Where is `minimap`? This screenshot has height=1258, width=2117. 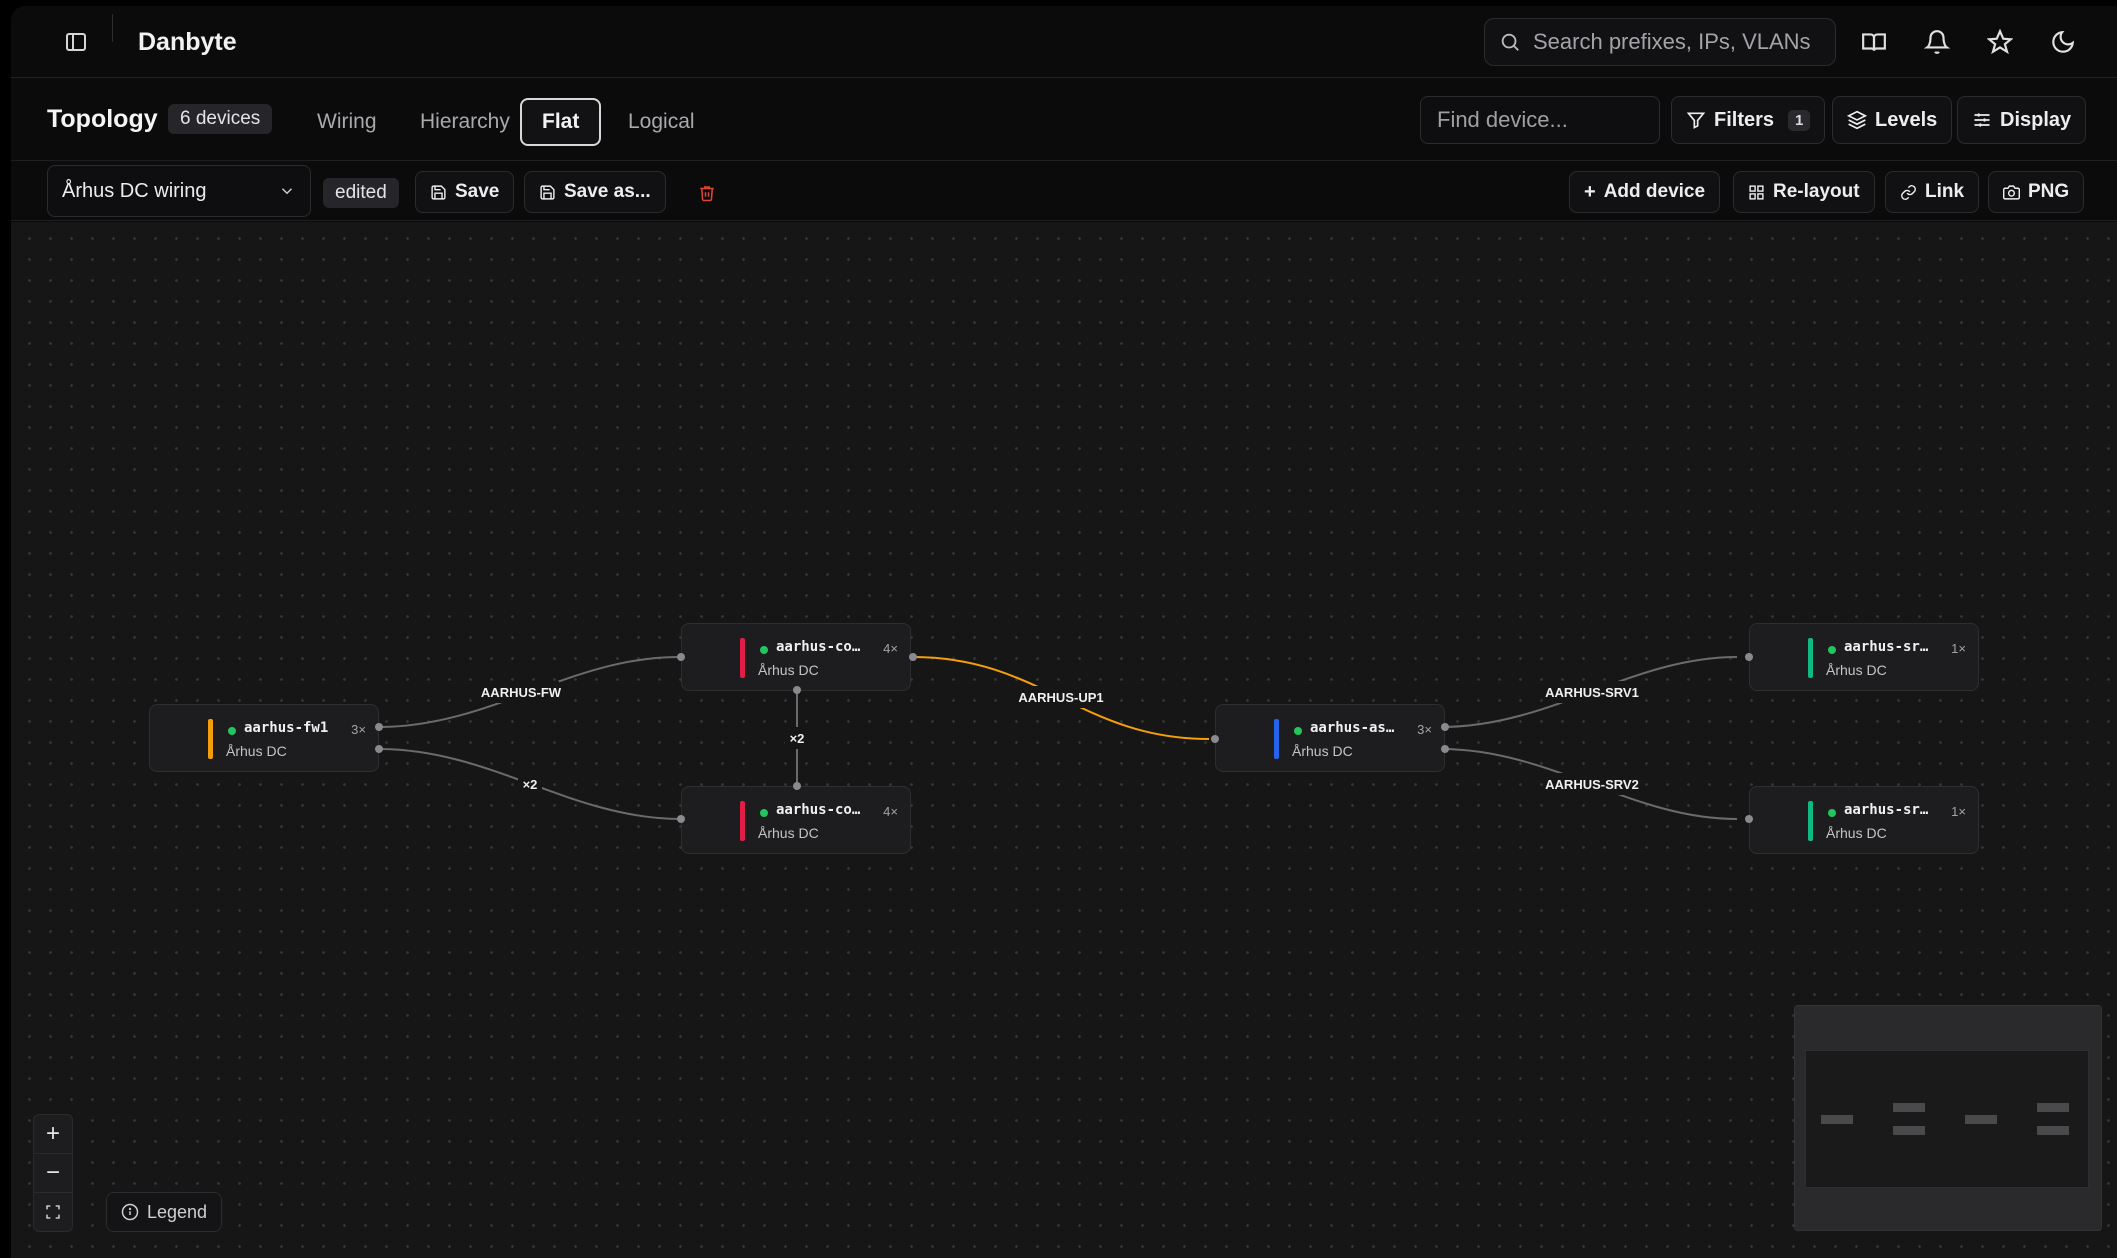 minimap is located at coordinates (1948, 1118).